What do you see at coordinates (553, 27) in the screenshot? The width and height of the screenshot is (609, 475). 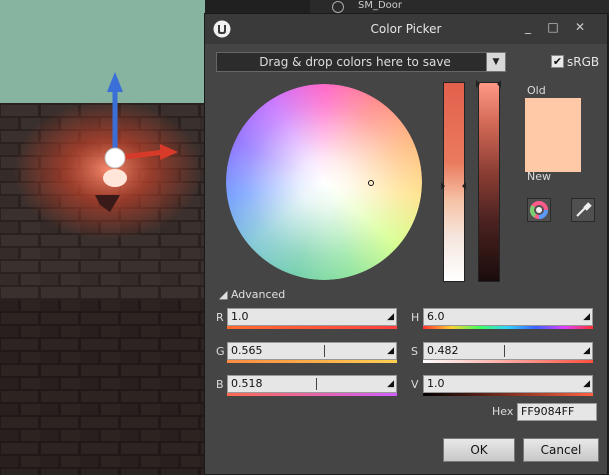 I see `maximize-button: □` at bounding box center [553, 27].